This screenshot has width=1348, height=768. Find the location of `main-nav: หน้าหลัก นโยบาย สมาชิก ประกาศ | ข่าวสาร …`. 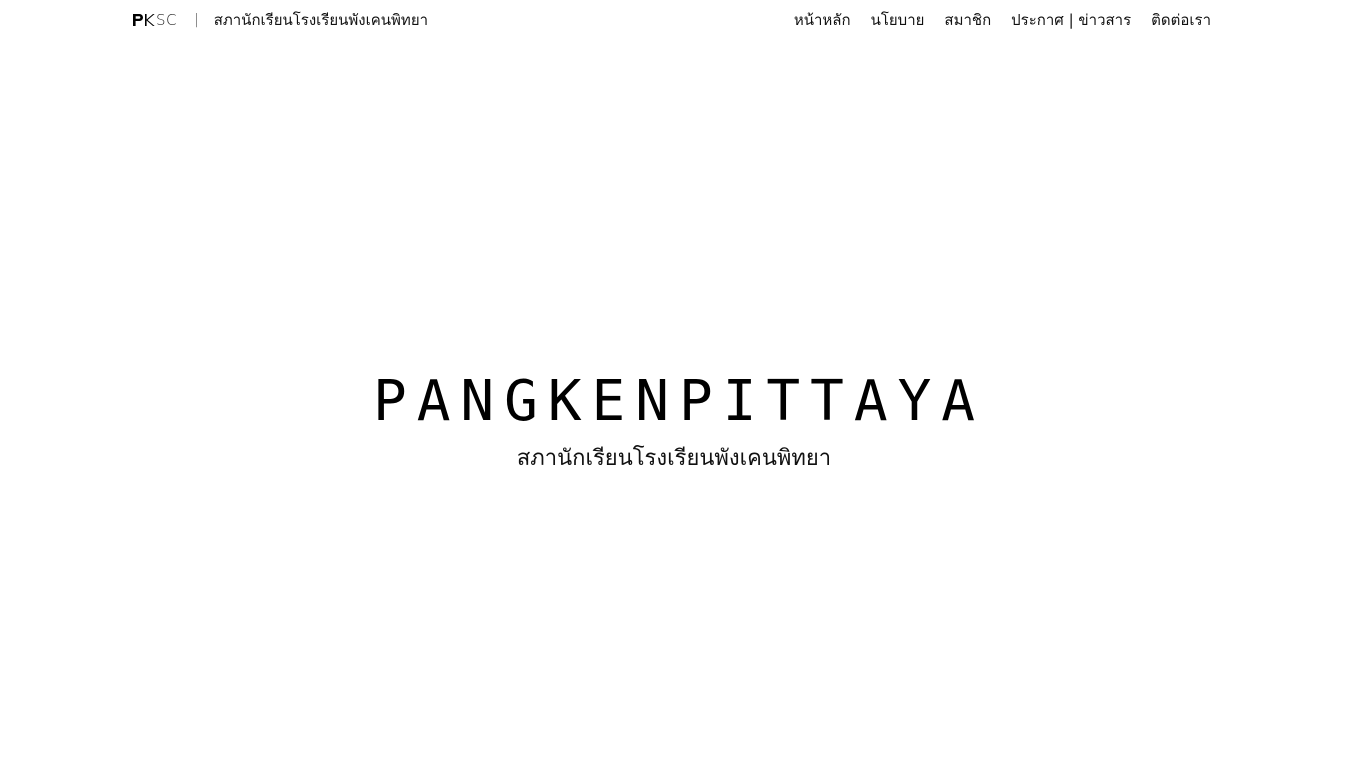

main-nav: หน้าหลัก นโยบาย สมาชิก ประกาศ | ข่าวสาร … is located at coordinates (1002, 20).